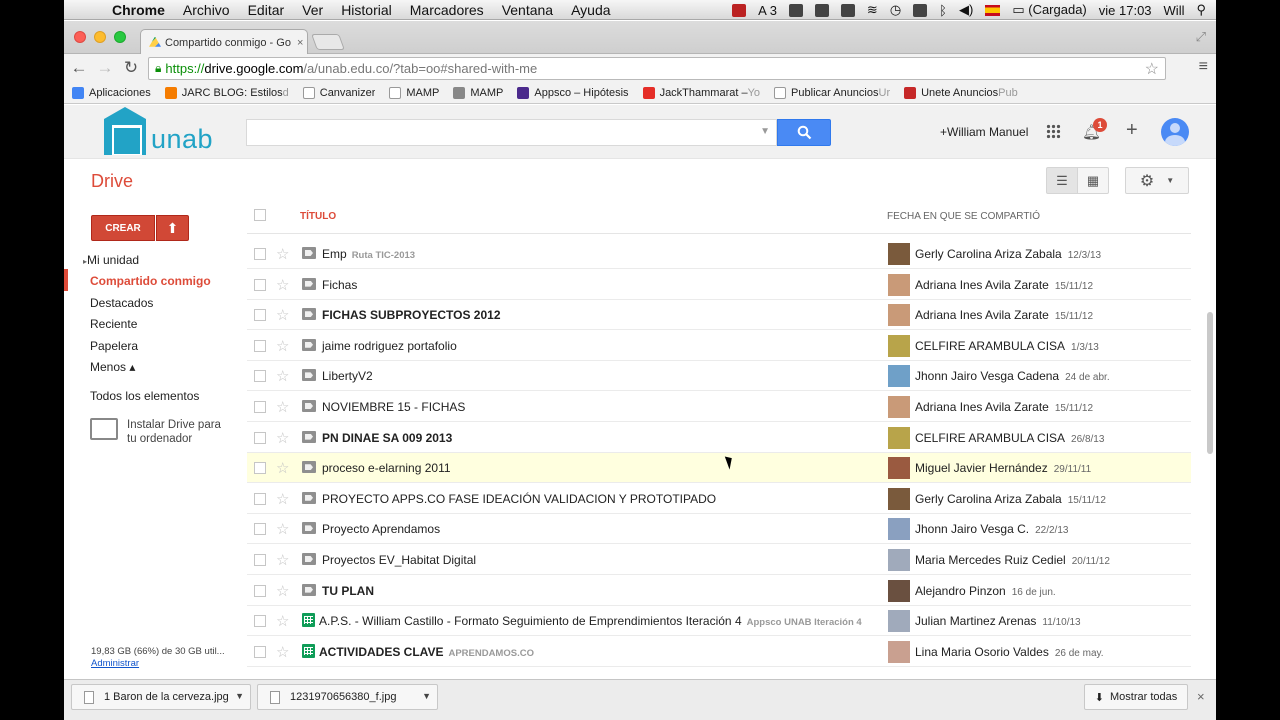 The height and width of the screenshot is (720, 1280). Describe the element at coordinates (115, 663) in the screenshot. I see `manage-storage-link: Administrar` at that location.